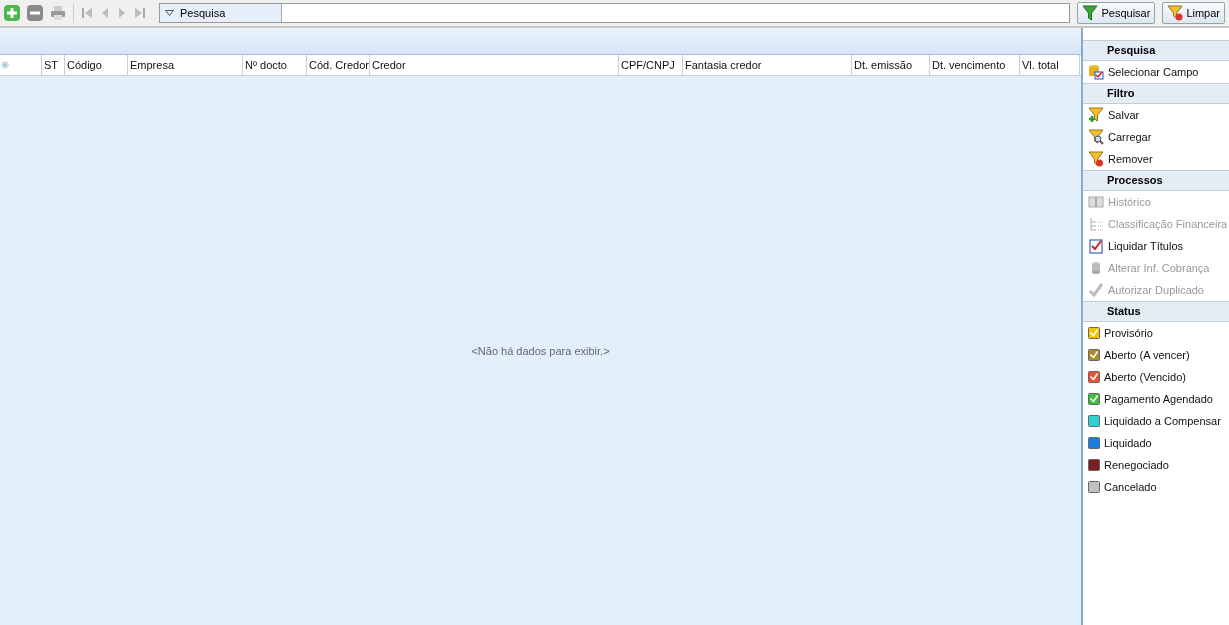  What do you see at coordinates (1156, 377) in the screenshot?
I see `status-legend-item: Aberto (Vencido)` at bounding box center [1156, 377].